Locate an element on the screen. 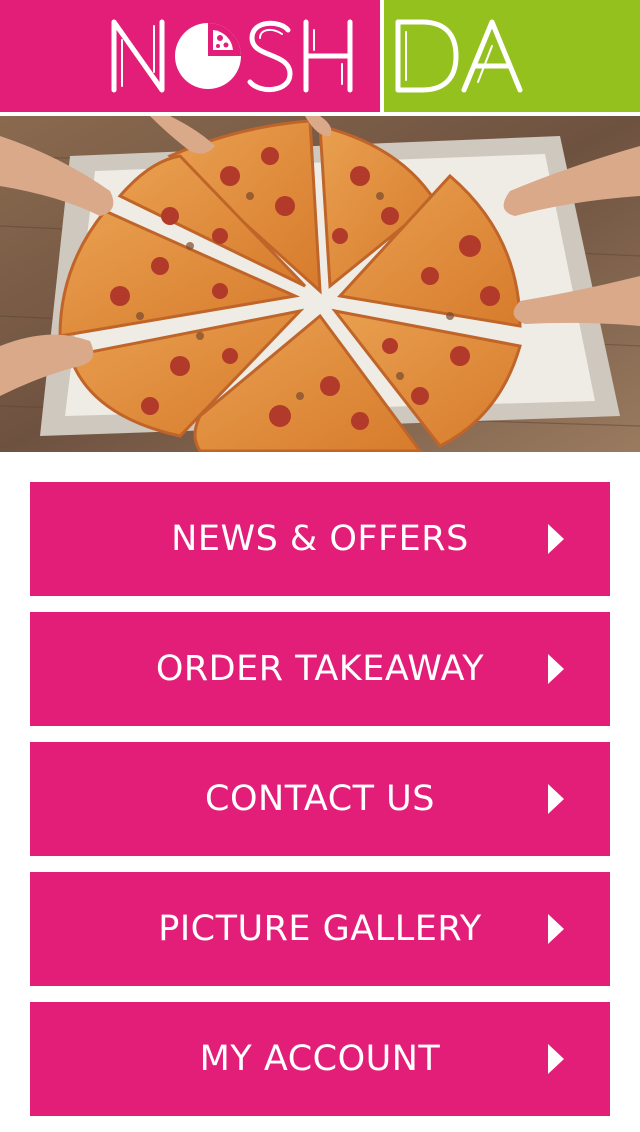 The width and height of the screenshot is (640, 1132). menu-item-label: ORDER TAKEAWAY is located at coordinates (320, 669).